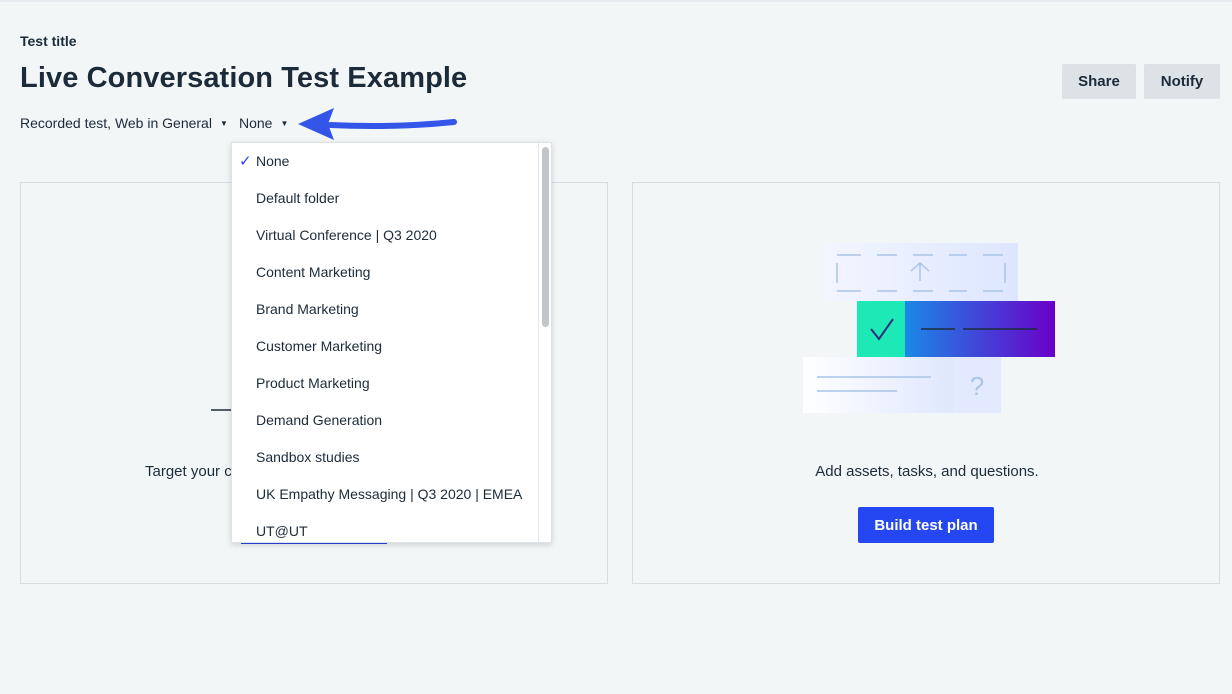 This screenshot has width=1232, height=694. Describe the element at coordinates (377, 124) in the screenshot. I see `annotation-arrow-icon` at that location.